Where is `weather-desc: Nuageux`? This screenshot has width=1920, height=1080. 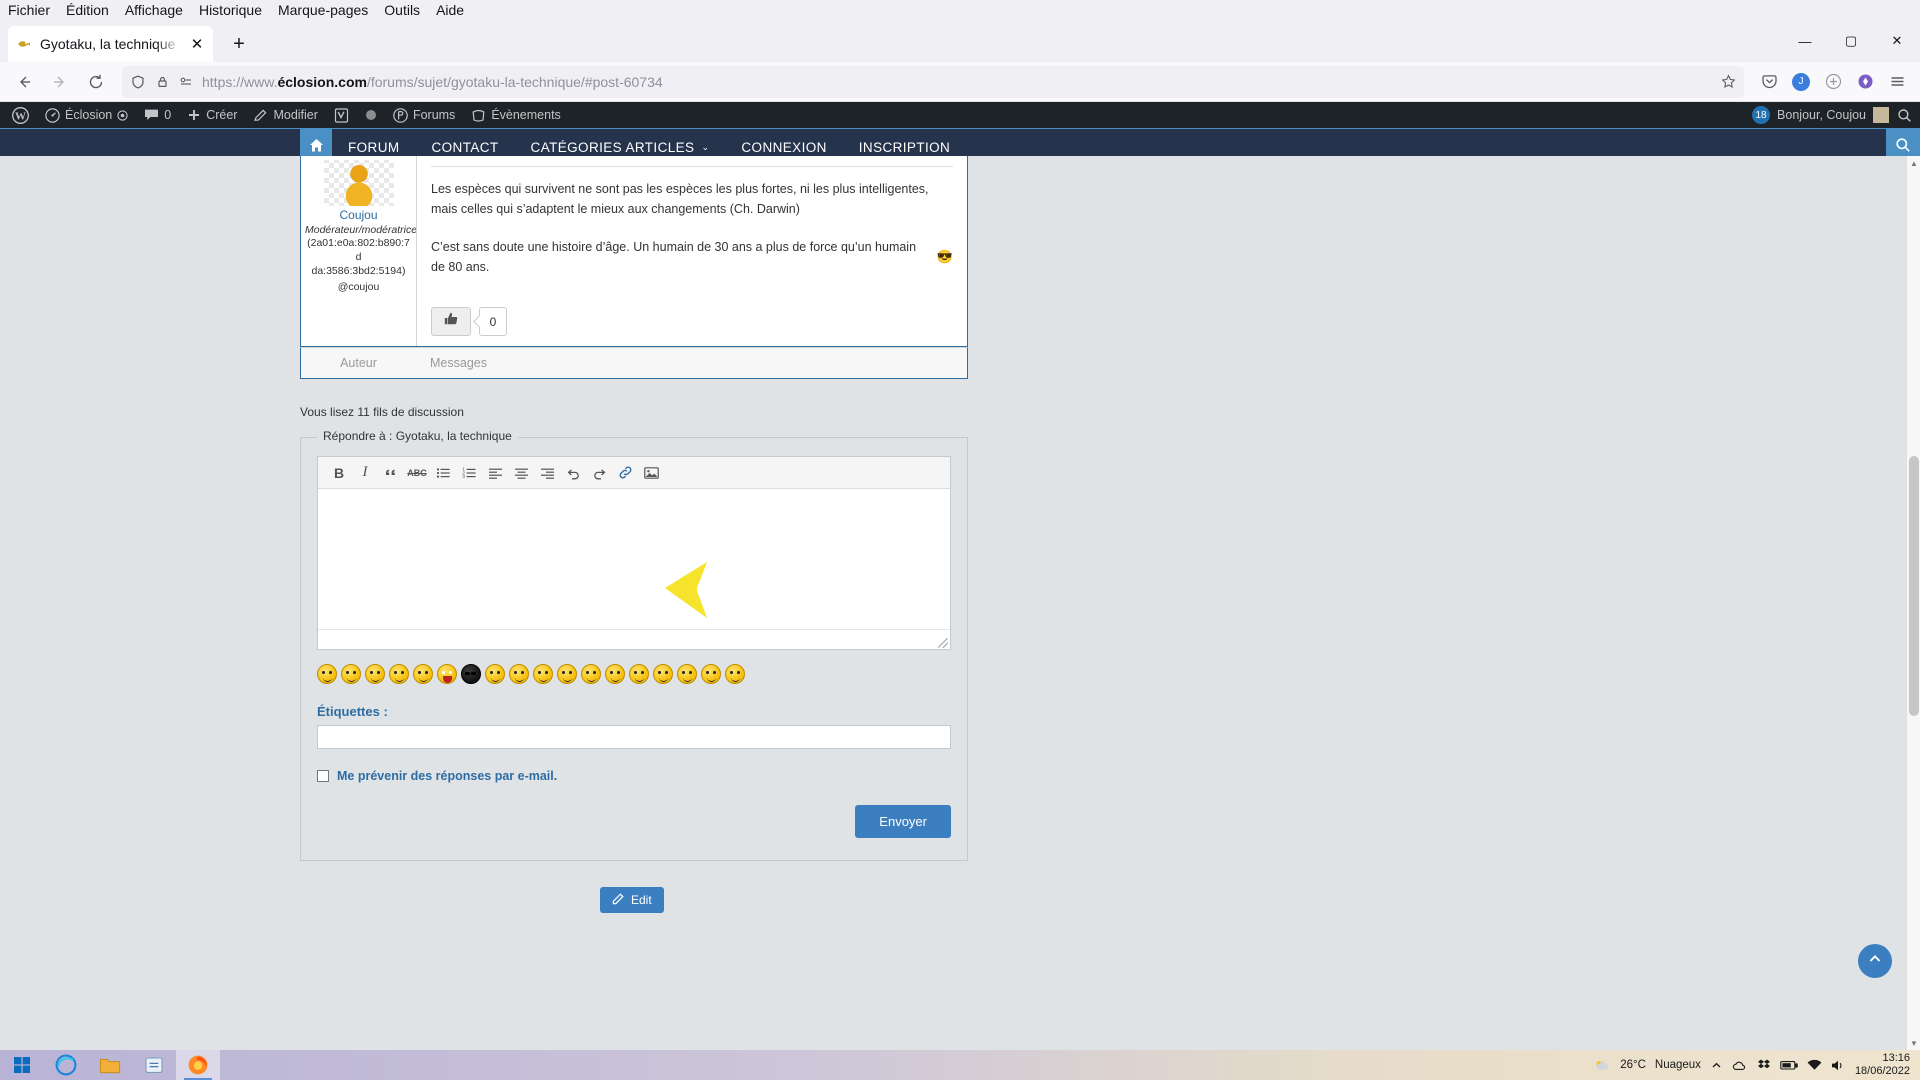 weather-desc: Nuageux is located at coordinates (1678, 1065).